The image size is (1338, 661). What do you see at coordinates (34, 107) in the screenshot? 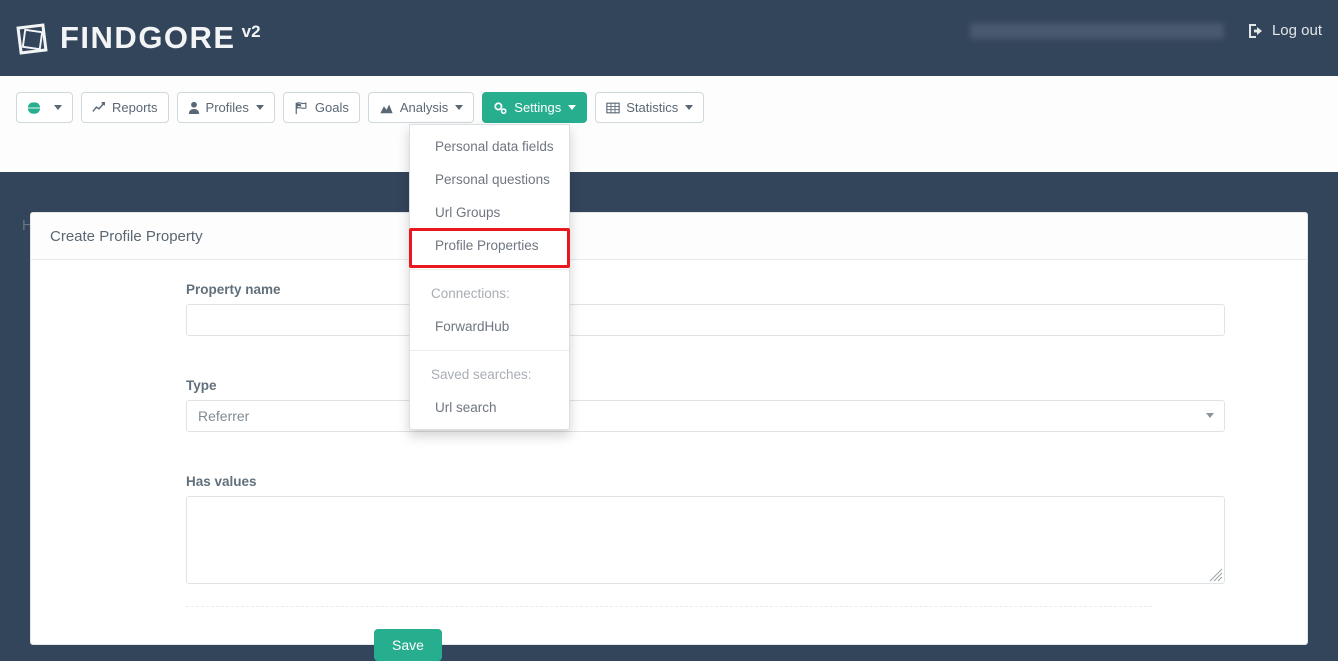
I see `globe-icon` at bounding box center [34, 107].